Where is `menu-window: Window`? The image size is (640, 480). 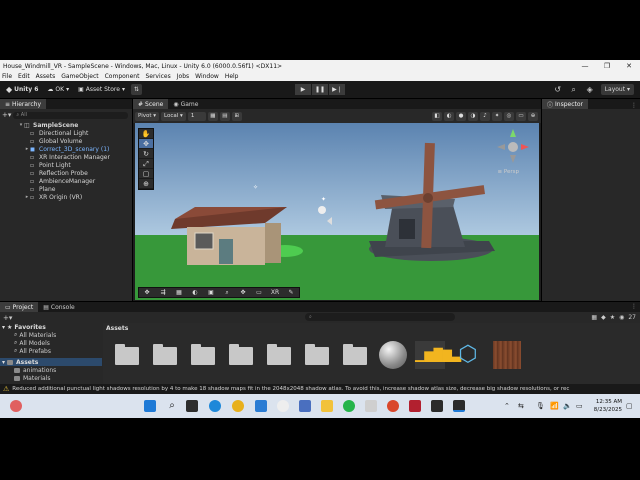
menu-window: Window is located at coordinates (207, 76).